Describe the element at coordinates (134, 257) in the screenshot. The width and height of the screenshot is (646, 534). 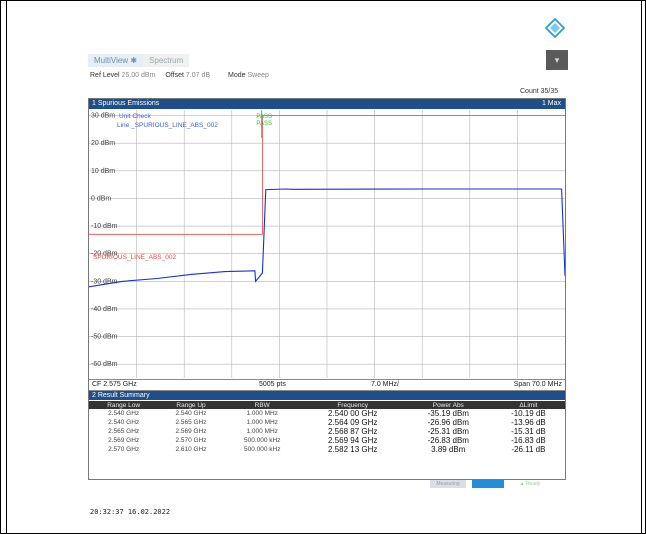
I see `limit-name-label: SPURIOUS_LINE_ABS_002` at that location.